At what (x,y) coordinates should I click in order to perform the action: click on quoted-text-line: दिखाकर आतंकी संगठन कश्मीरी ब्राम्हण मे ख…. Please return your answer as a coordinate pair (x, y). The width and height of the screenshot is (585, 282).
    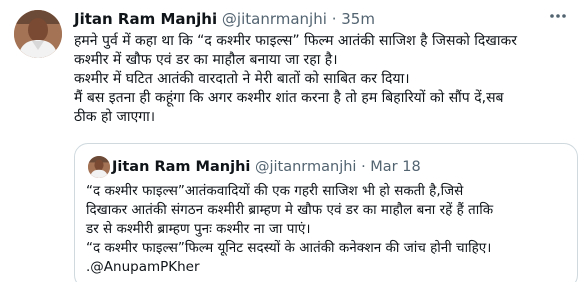
    Looking at the image, I should click on (290, 210).